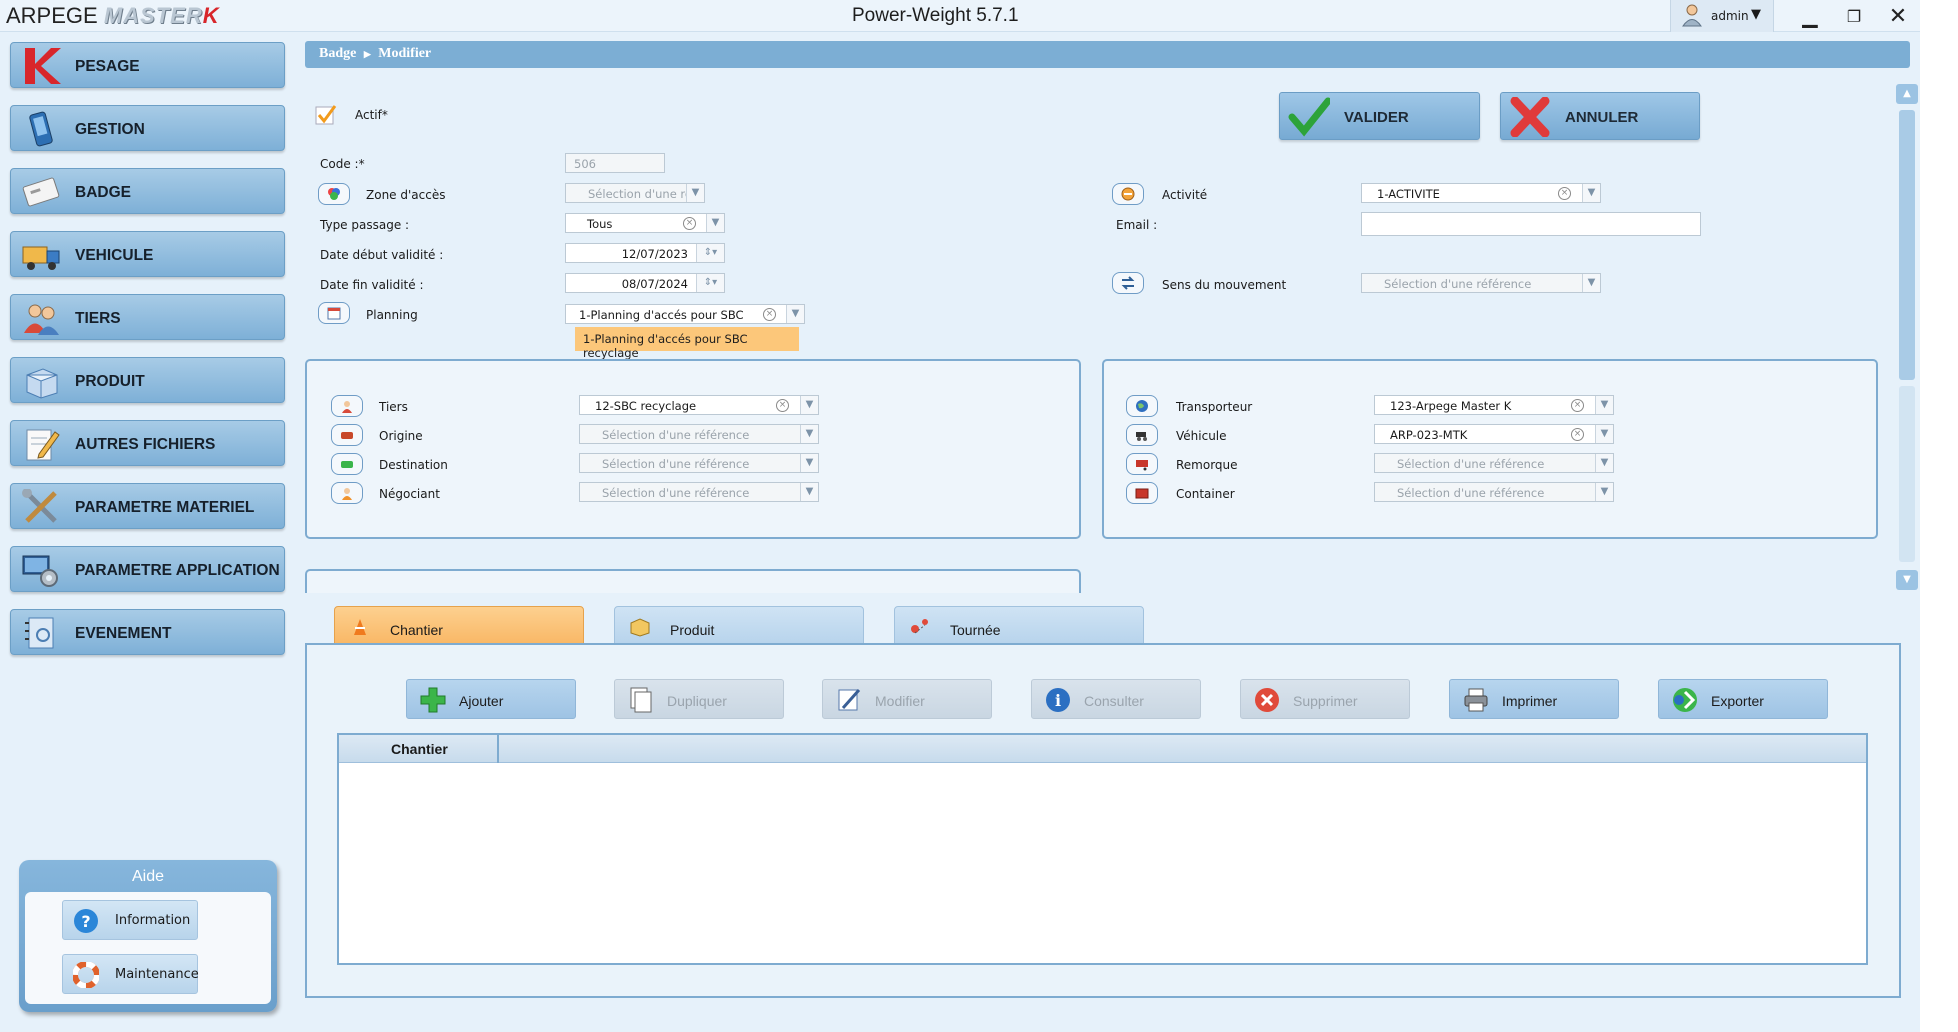 The width and height of the screenshot is (1958, 1032). I want to click on type-select: Tous × ▼, so click(645, 223).